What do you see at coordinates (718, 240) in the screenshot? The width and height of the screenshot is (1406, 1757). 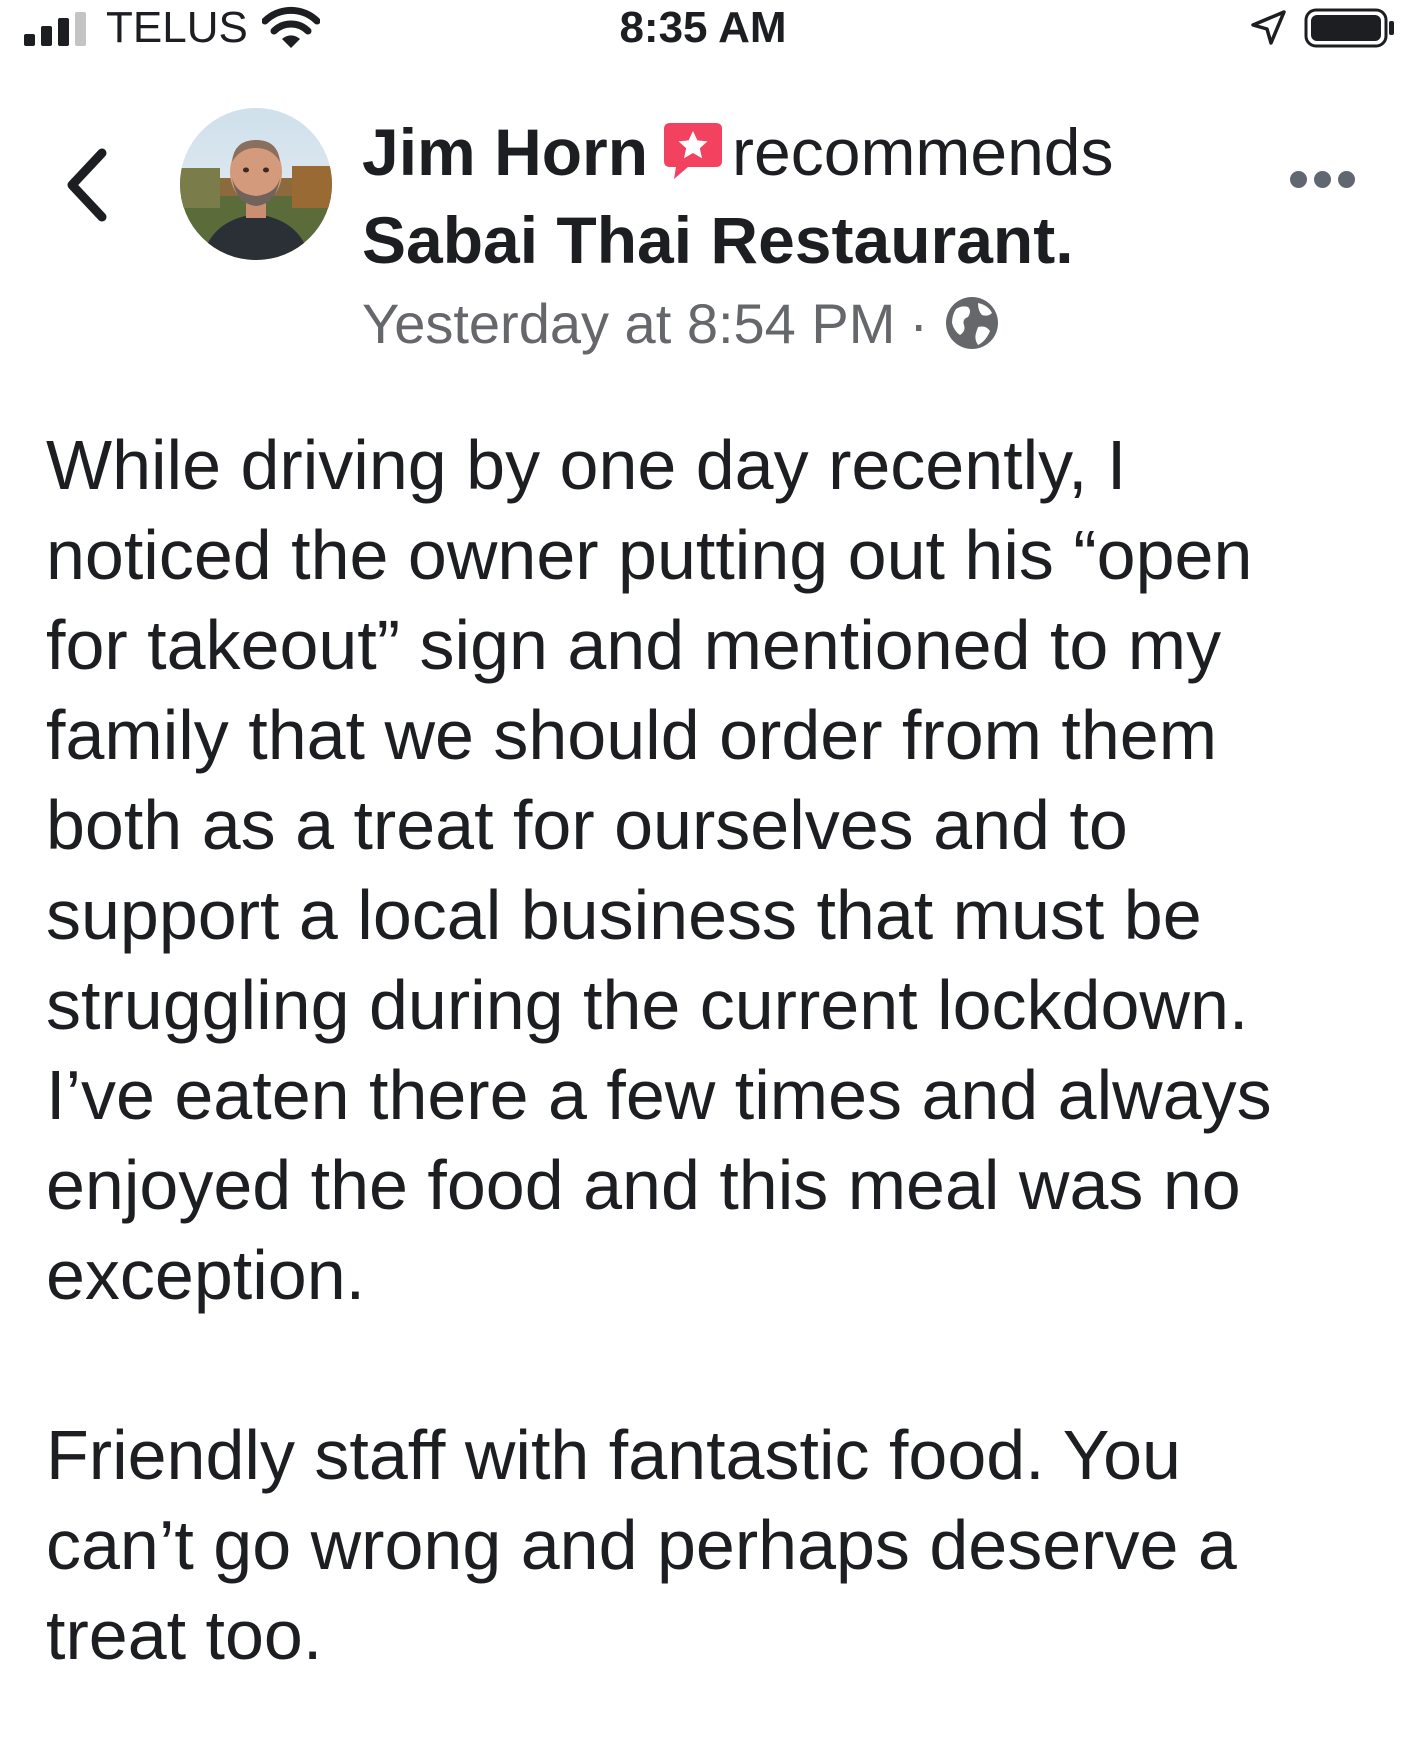 I see `page-name: Sabai Thai Restaurant.` at bounding box center [718, 240].